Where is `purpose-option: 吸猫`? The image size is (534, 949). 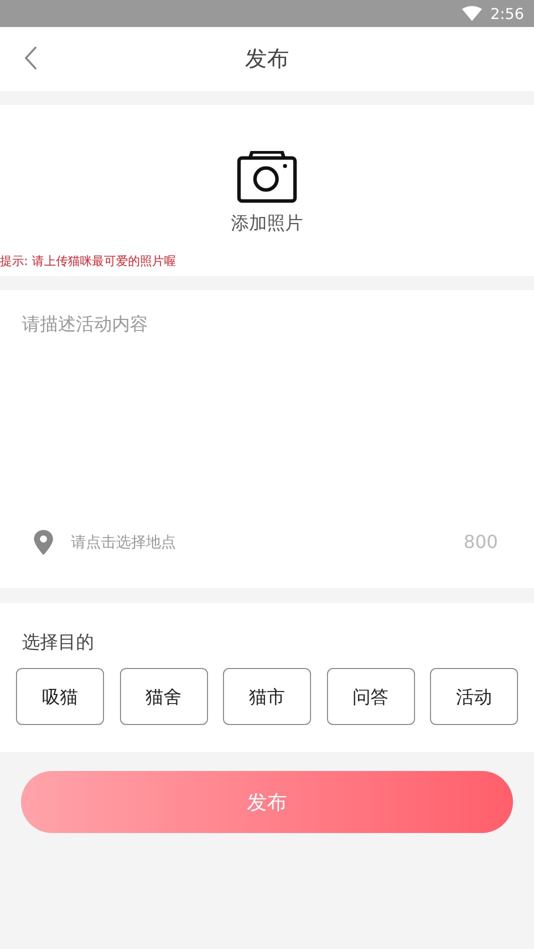 purpose-option: 吸猫 is located at coordinates (60, 696).